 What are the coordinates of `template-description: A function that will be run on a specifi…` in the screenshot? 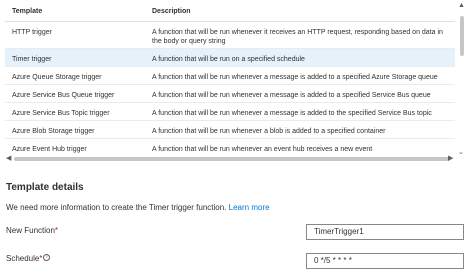 It's located at (228, 59).